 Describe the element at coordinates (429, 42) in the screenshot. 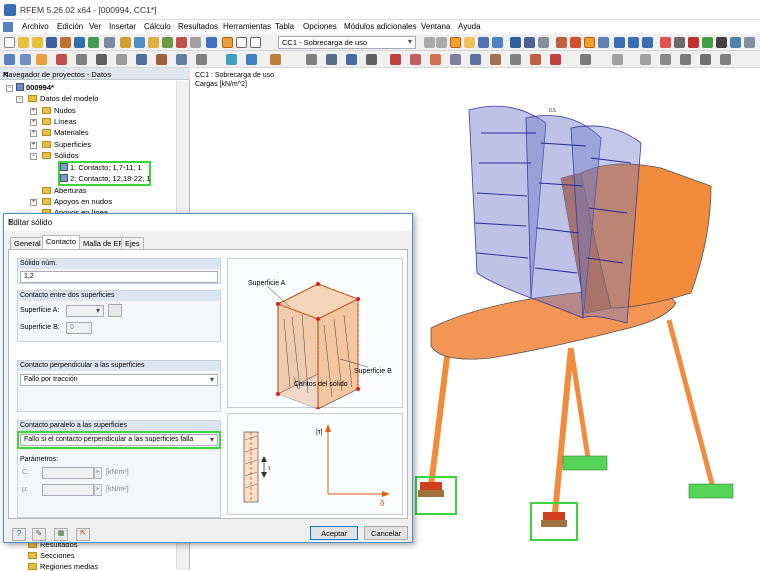

I see `previous-loadcase-icon` at that location.